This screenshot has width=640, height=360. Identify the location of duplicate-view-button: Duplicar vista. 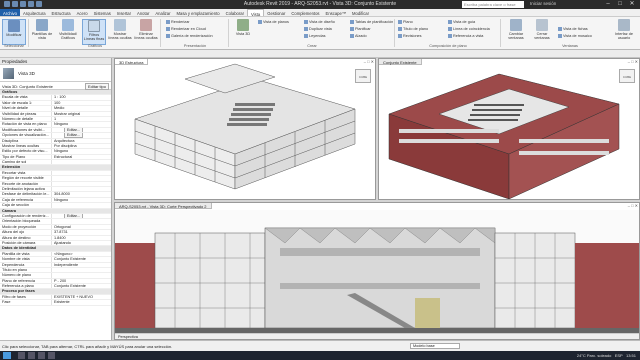
(318, 29).